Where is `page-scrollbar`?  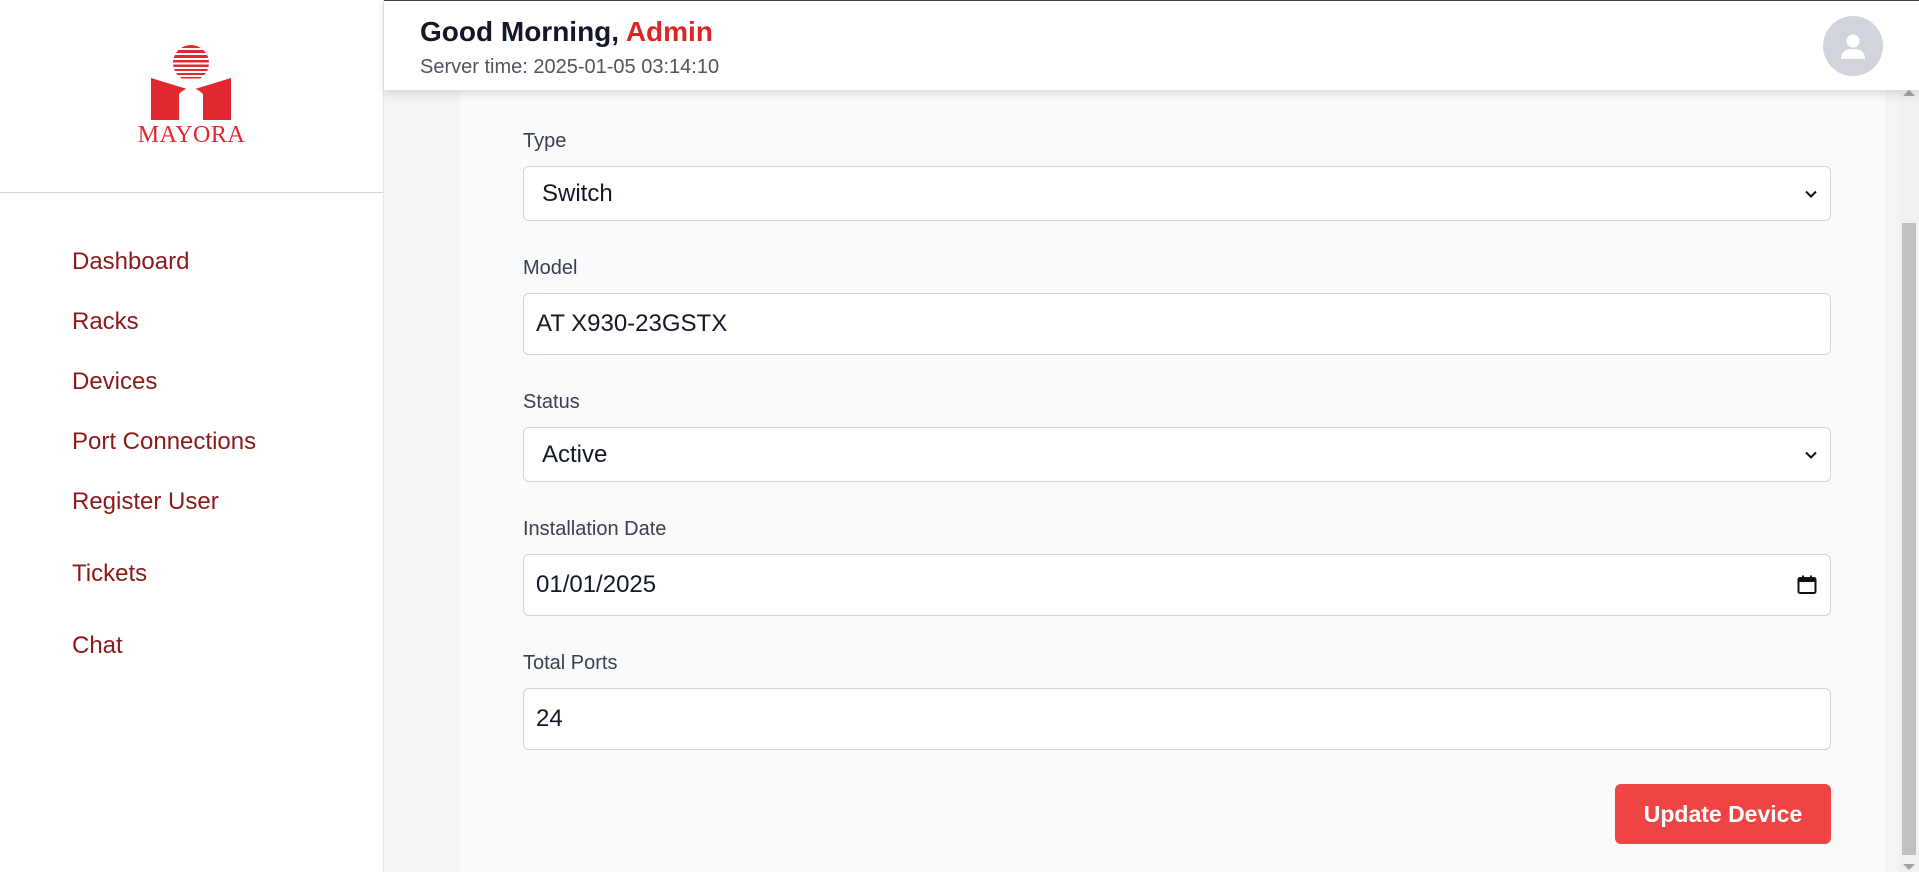
page-scrollbar is located at coordinates (1909, 481).